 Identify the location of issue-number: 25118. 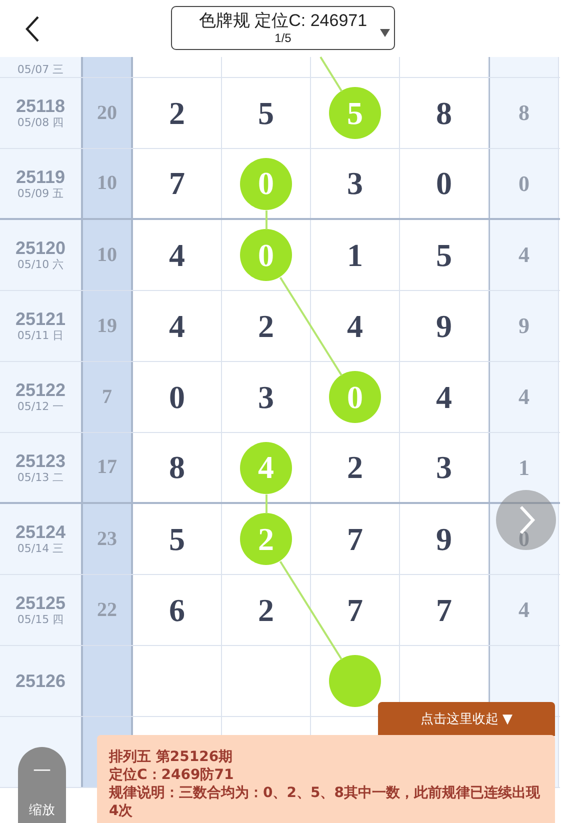
(41, 106).